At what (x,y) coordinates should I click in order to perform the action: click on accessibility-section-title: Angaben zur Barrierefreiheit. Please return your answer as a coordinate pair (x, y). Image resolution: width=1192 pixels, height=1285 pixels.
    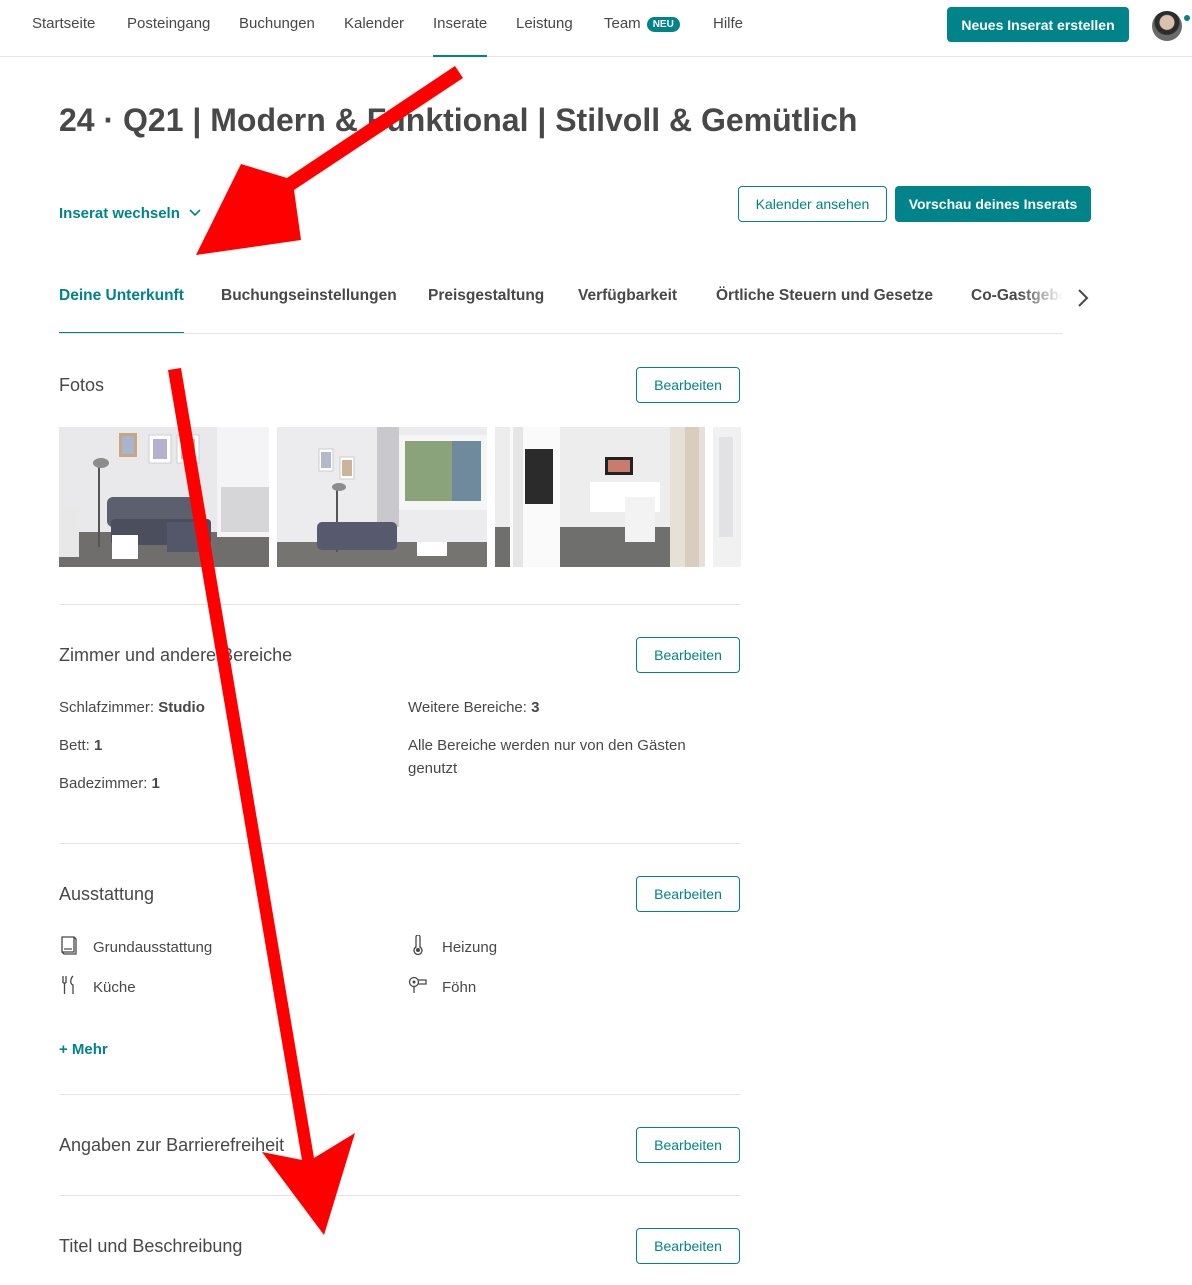
    Looking at the image, I should click on (172, 1145).